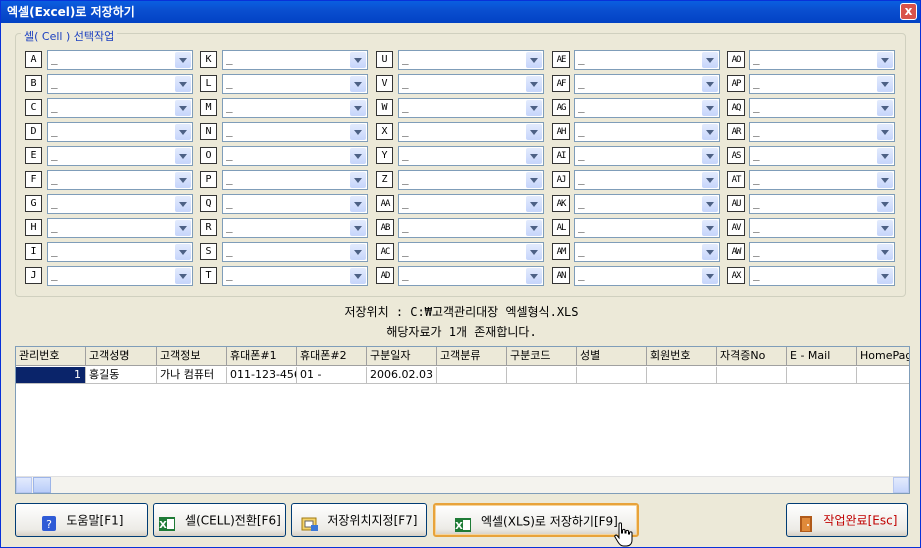  What do you see at coordinates (120, 252) in the screenshot?
I see `cell-mapping-select-i: _` at bounding box center [120, 252].